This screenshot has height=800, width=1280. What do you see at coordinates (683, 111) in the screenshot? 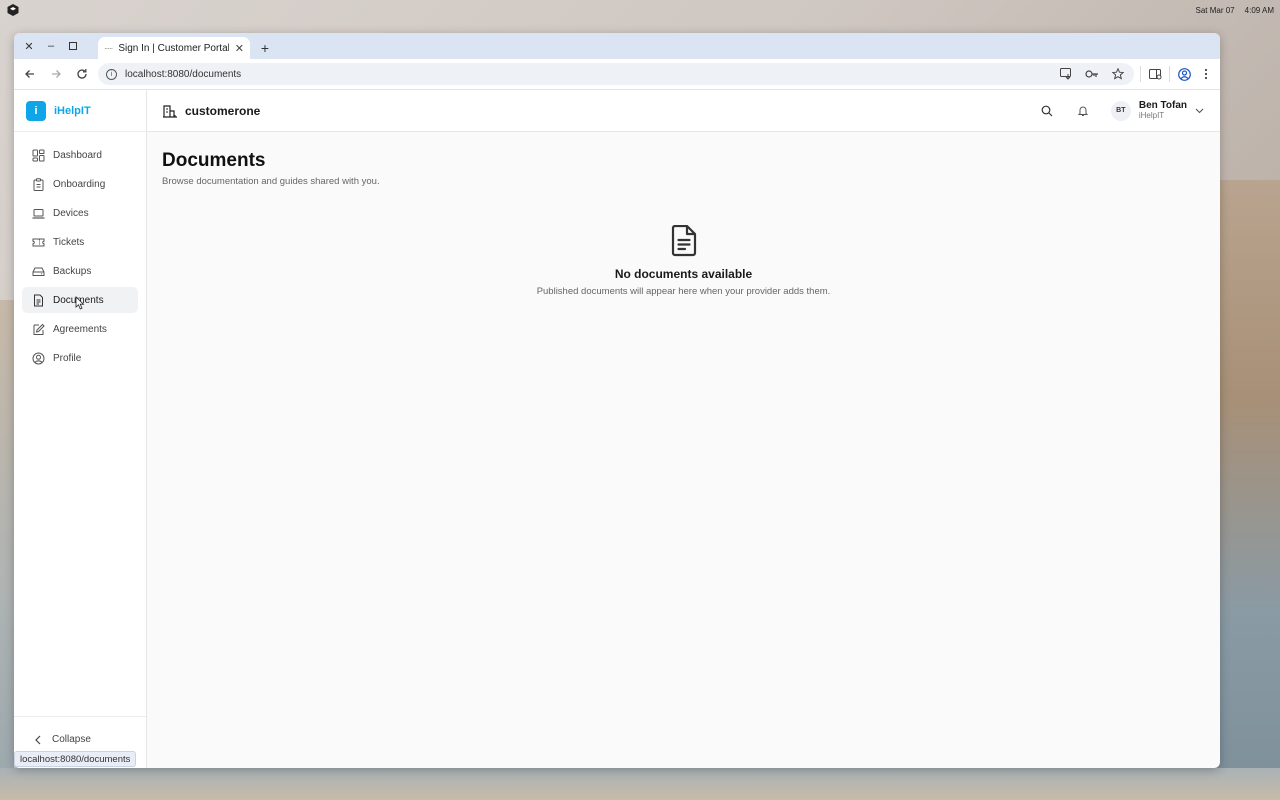
I see `app-topbar: customerone BT Ben Tofan iHelpIT` at bounding box center [683, 111].